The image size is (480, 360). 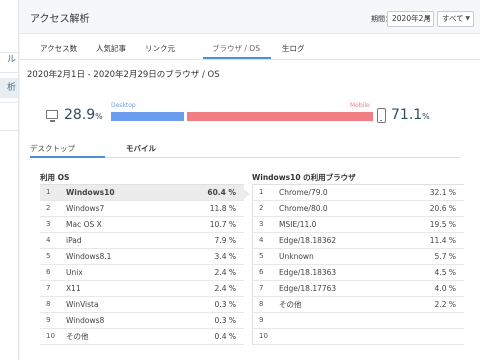 I want to click on table-row: 6 Edge/18.18363 4.5 %, so click(x=358, y=273).